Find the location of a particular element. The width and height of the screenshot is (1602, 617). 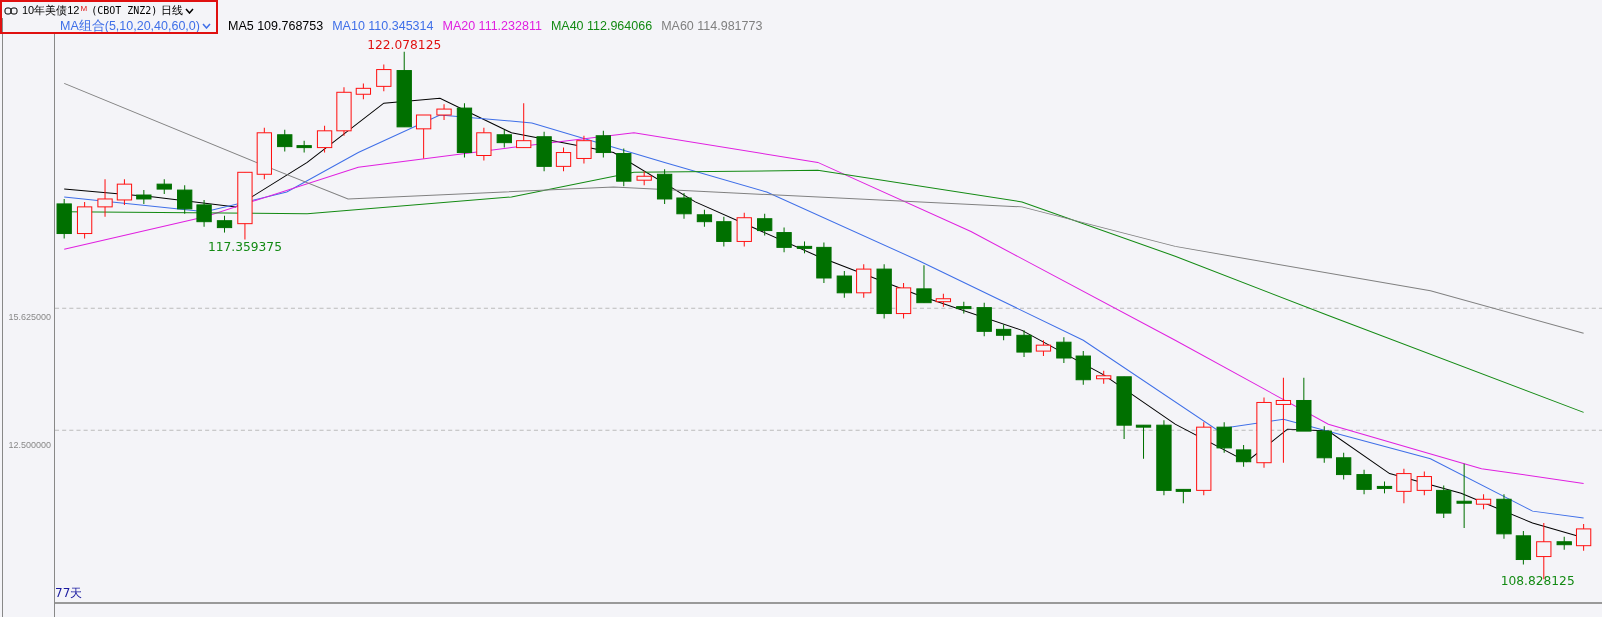

period-dropdown: 日线 is located at coordinates (178, 10).